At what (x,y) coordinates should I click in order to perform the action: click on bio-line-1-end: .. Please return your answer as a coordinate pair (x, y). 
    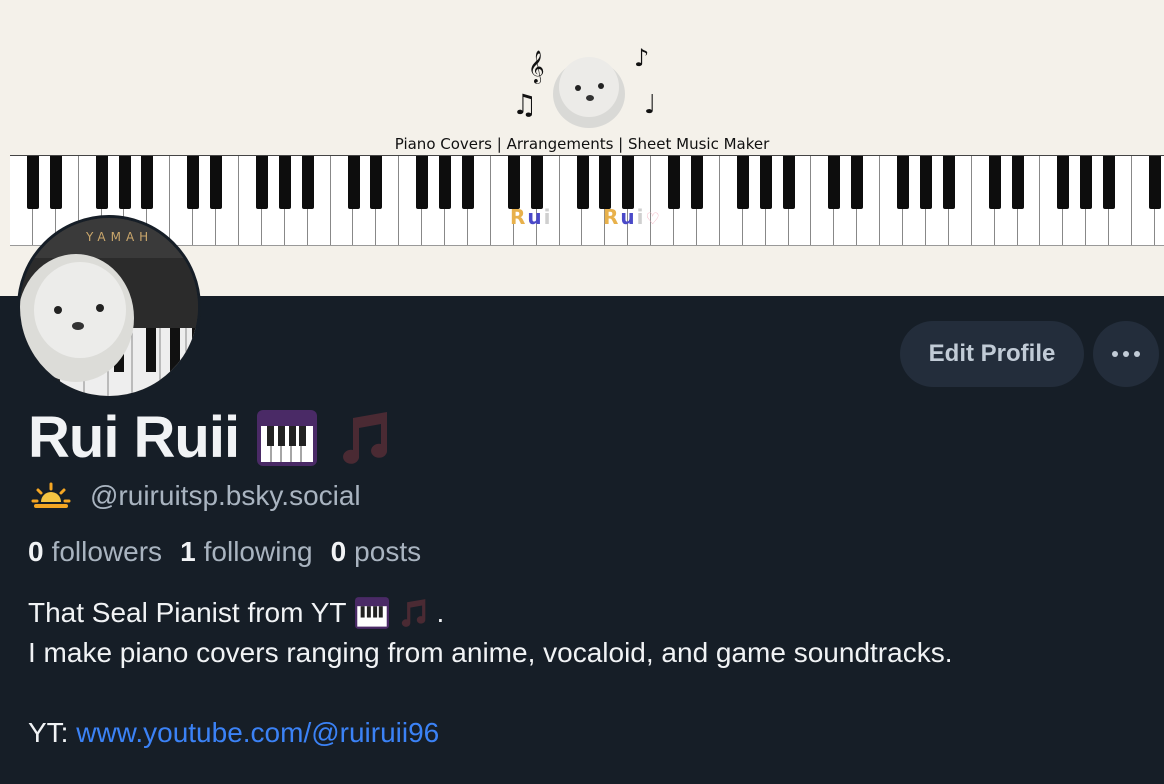
    Looking at the image, I should click on (440, 612).